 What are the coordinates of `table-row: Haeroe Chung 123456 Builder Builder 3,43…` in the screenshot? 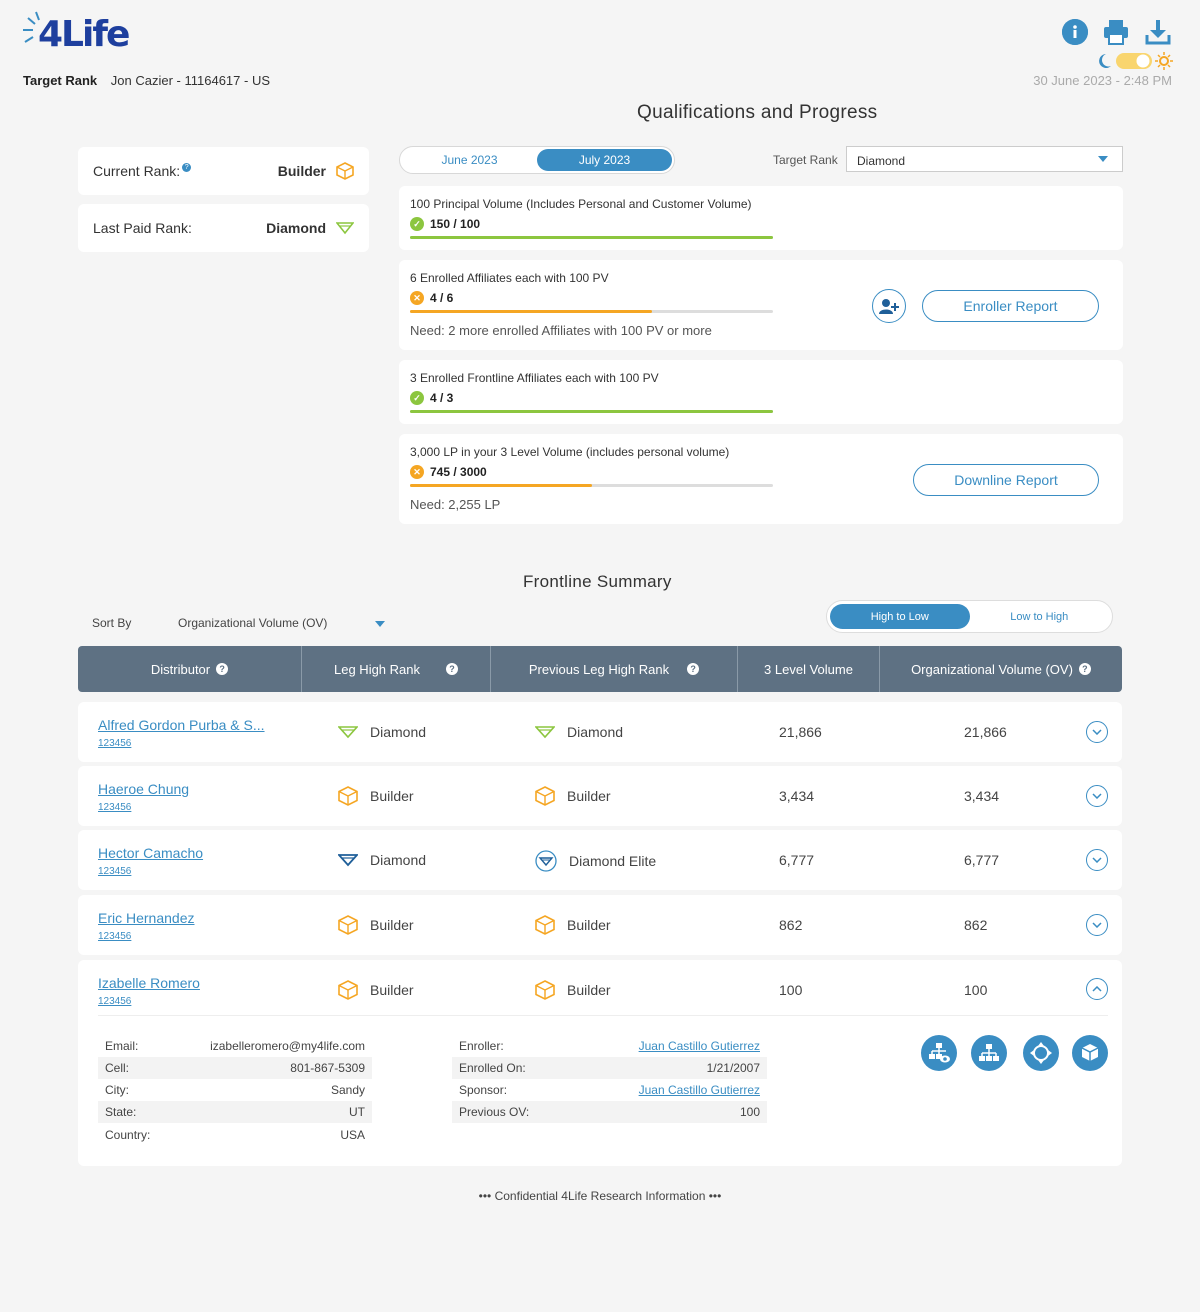 It's located at (600, 796).